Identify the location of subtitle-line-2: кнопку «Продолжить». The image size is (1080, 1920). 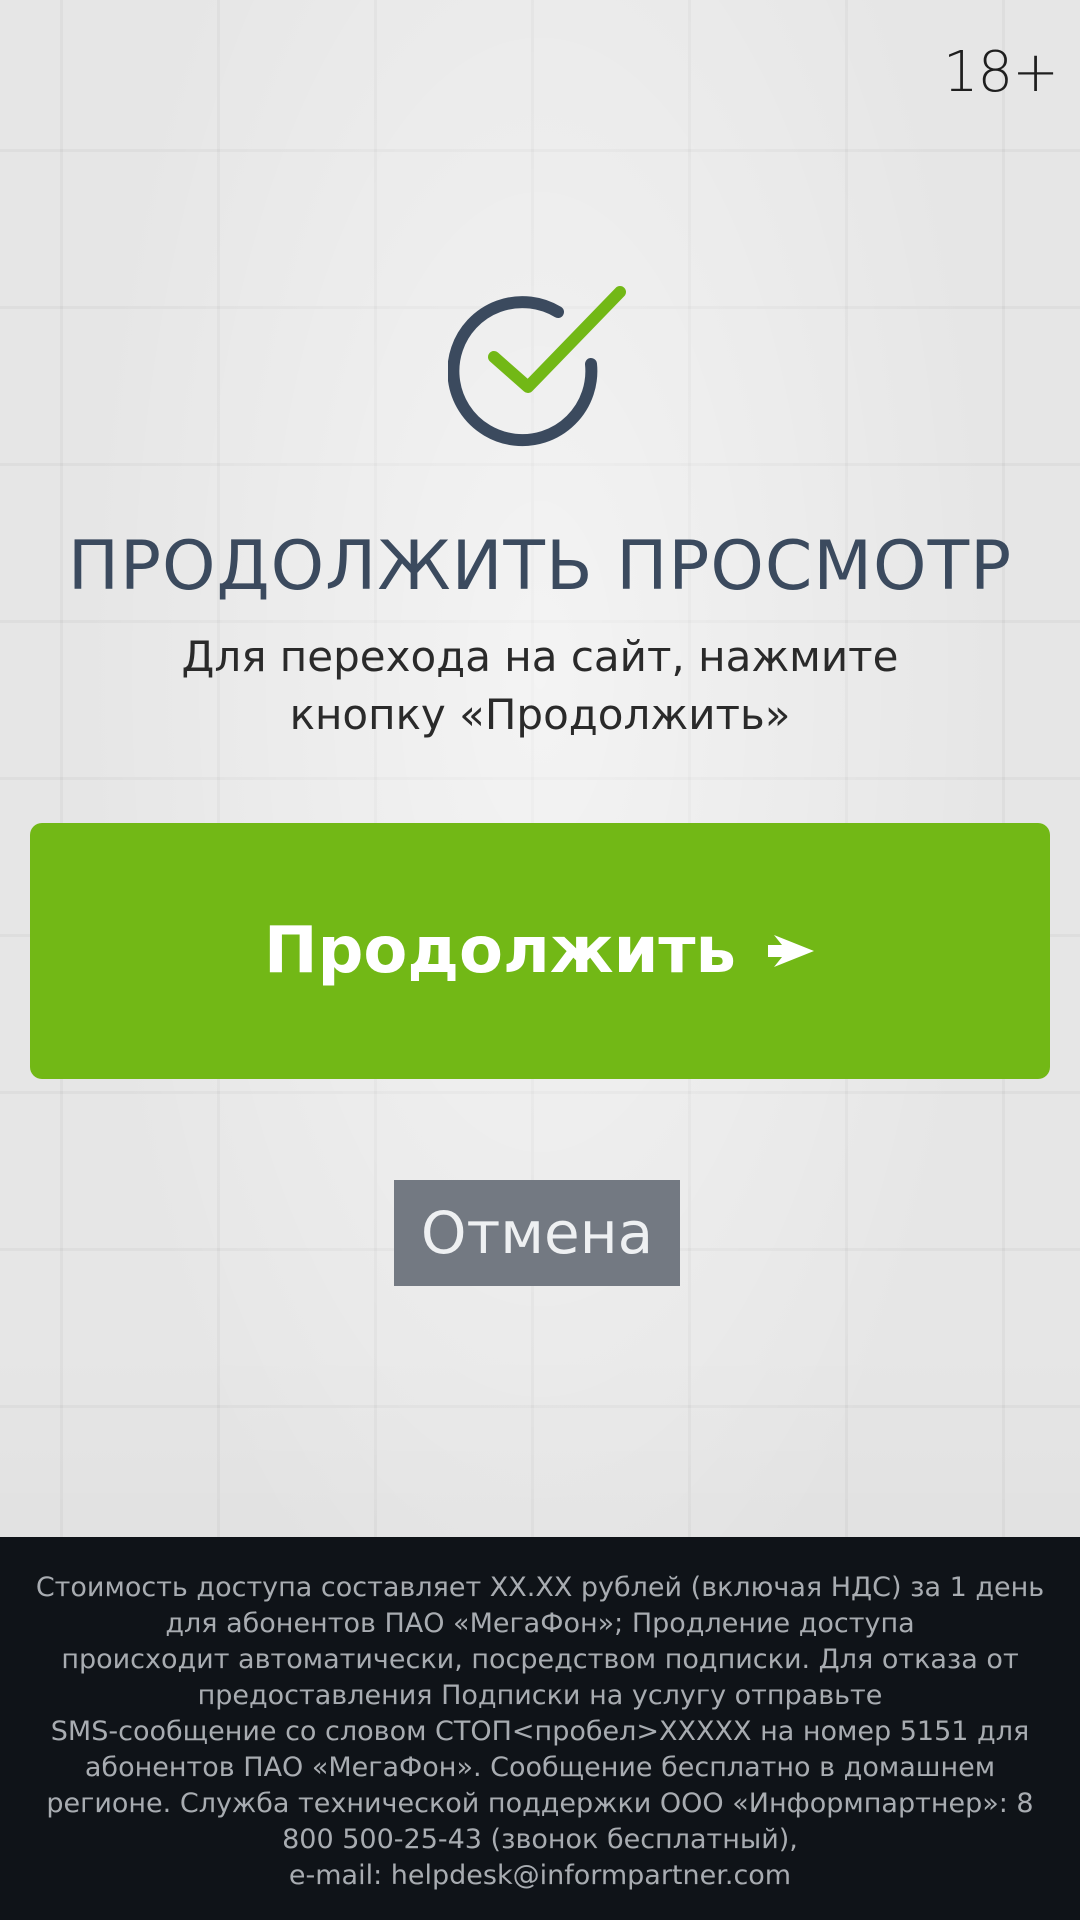
(540, 714).